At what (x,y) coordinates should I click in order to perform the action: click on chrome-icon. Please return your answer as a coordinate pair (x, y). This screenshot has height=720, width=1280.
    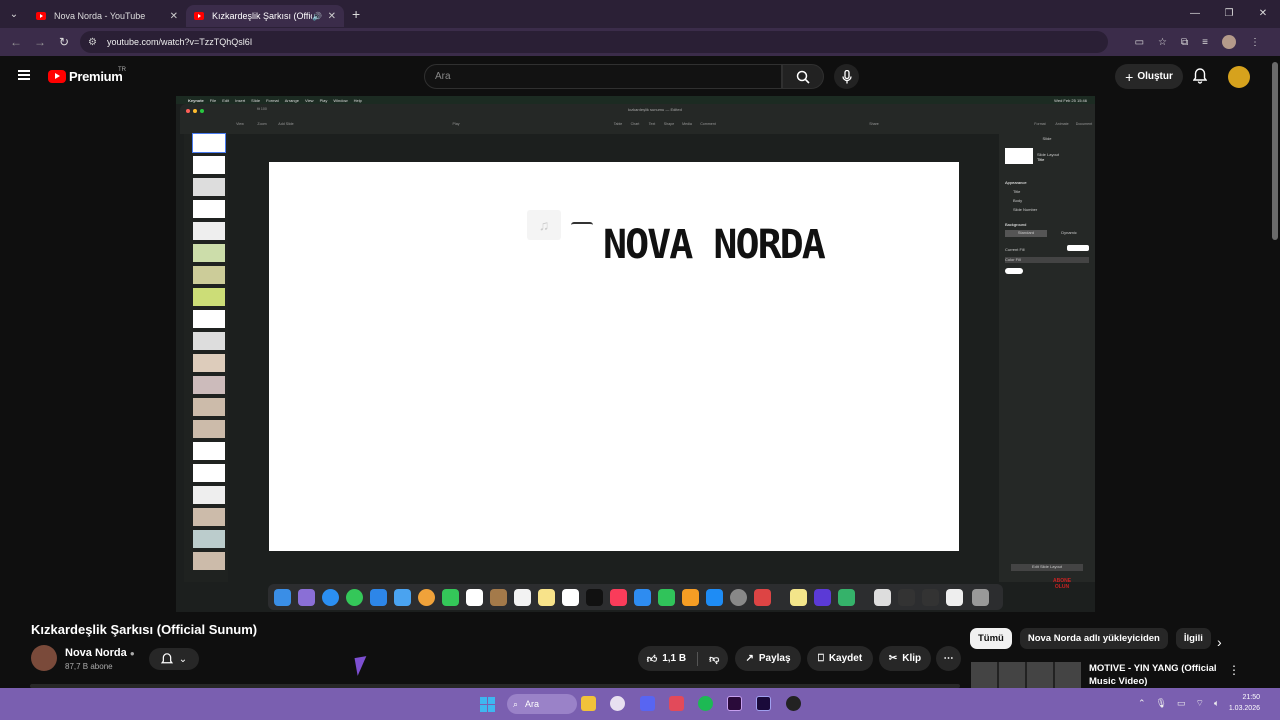
    Looking at the image, I should click on (617, 703).